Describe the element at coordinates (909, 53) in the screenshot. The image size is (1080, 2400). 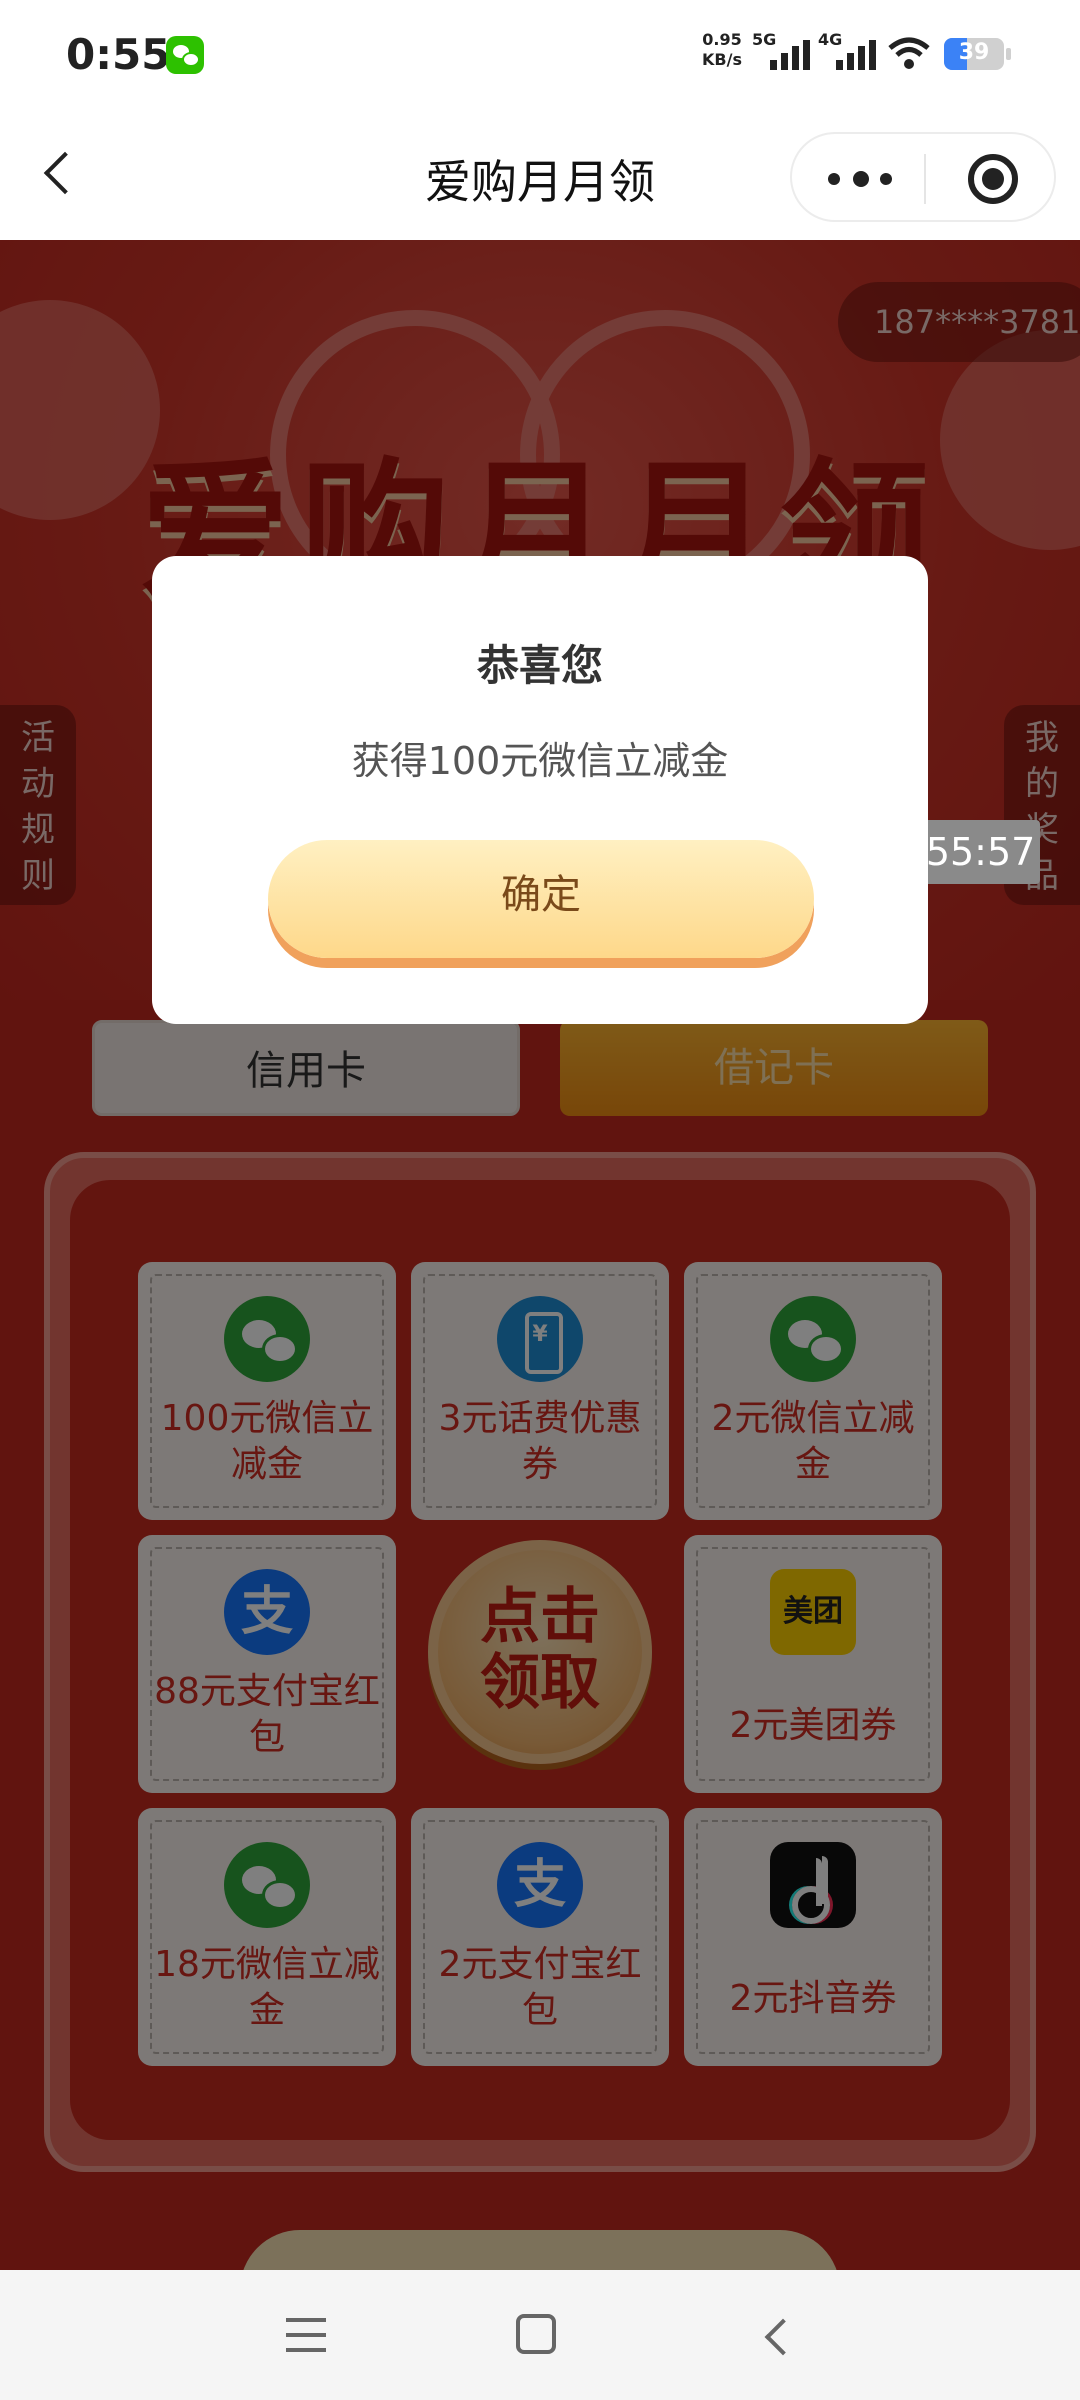
I see `wifi-icon` at that location.